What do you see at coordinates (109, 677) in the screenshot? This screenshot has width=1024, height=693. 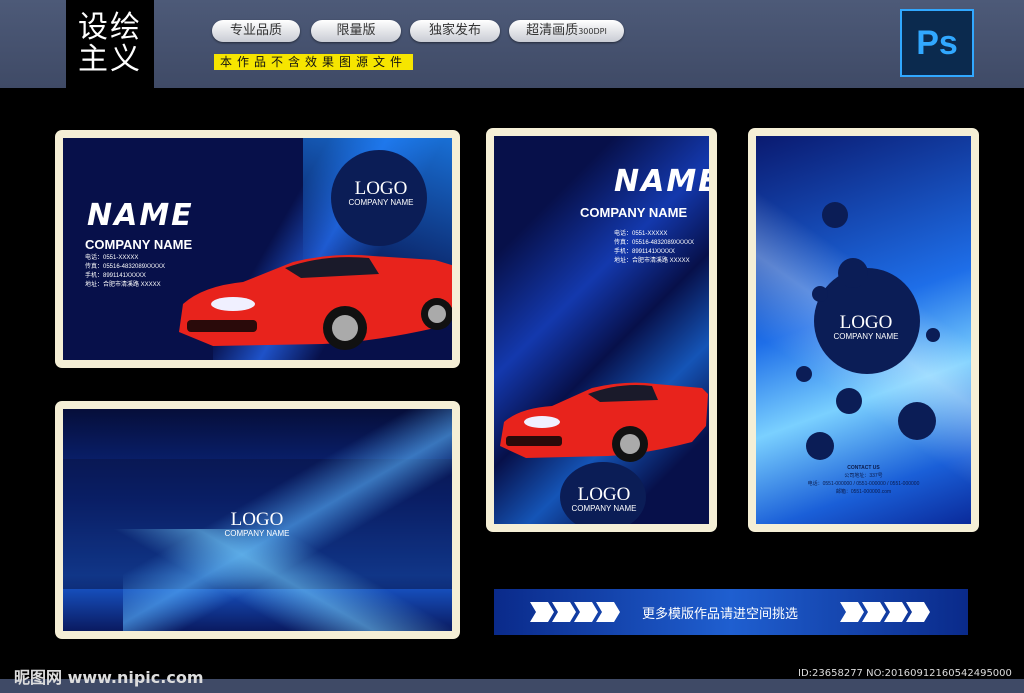 I see `site-watermark: 昵图网 www.nipic.com` at bounding box center [109, 677].